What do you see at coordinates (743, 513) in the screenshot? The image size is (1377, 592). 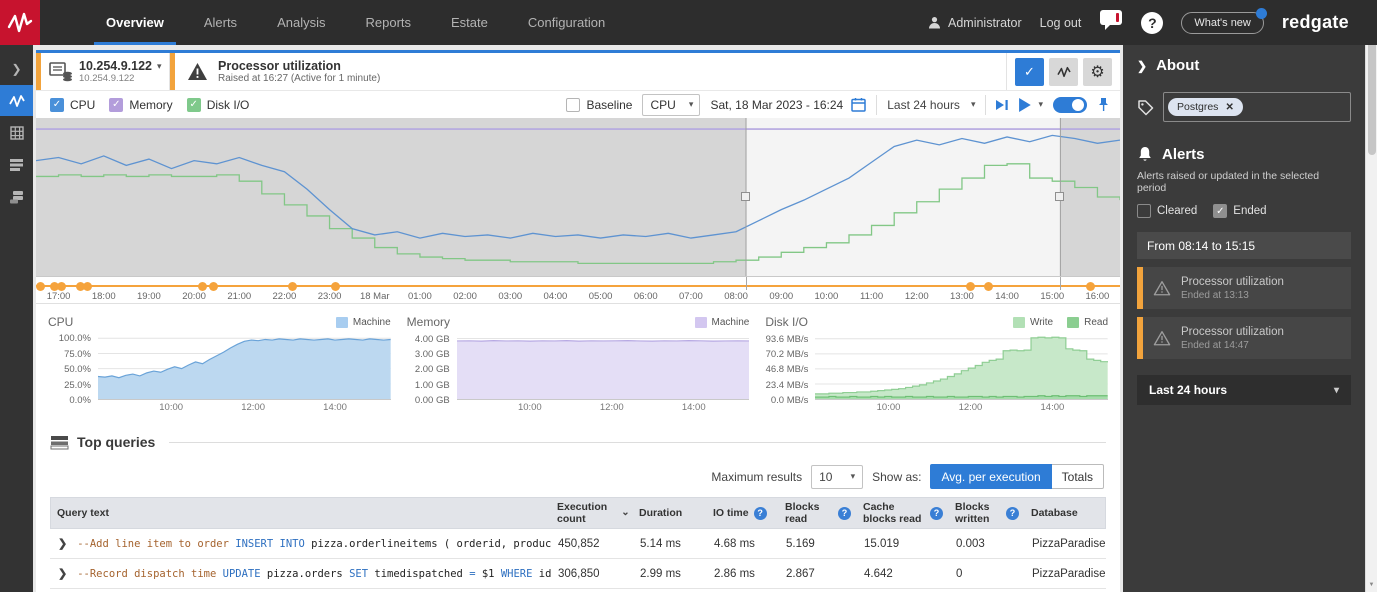 I see `col-io-time: IO time?` at bounding box center [743, 513].